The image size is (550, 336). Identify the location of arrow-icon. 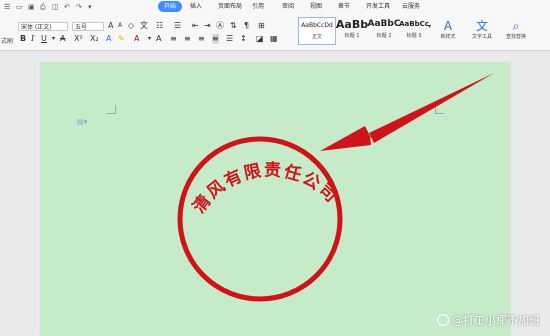
(407, 112).